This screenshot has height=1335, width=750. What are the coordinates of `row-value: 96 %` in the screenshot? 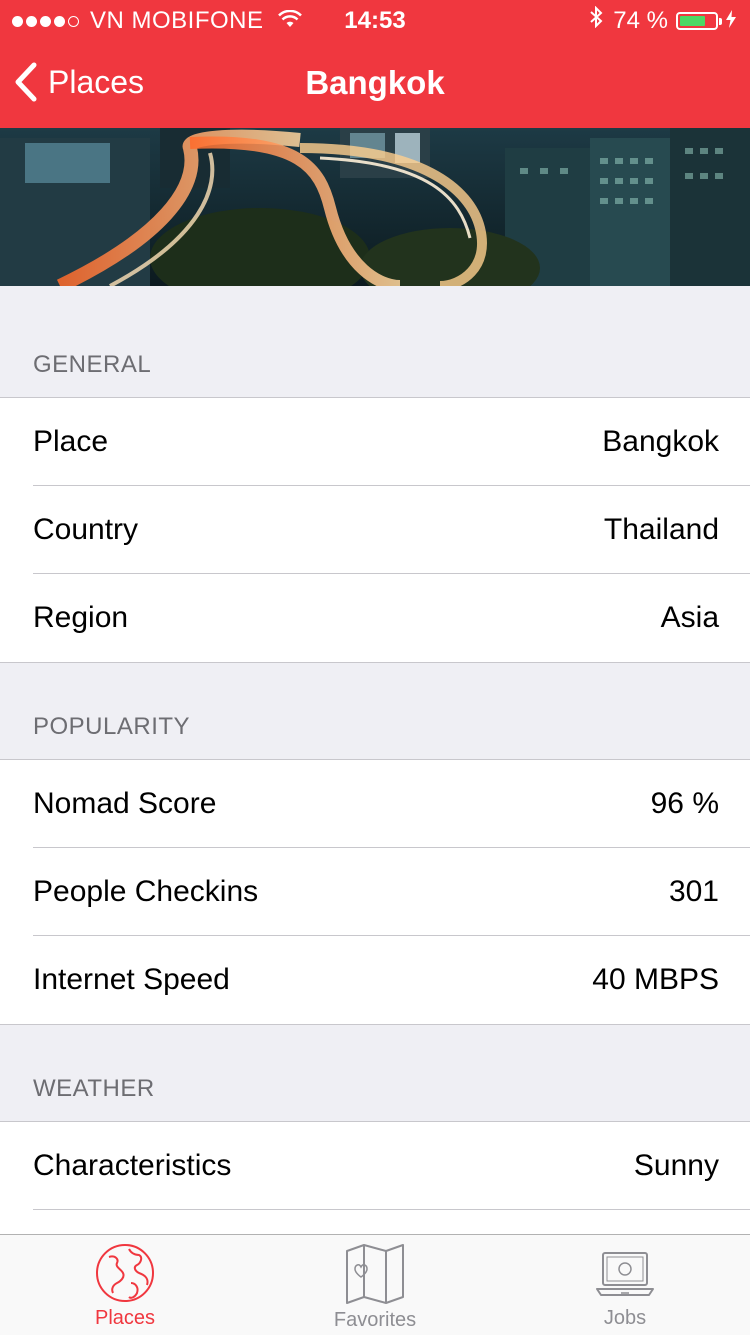 It's located at (684, 803).